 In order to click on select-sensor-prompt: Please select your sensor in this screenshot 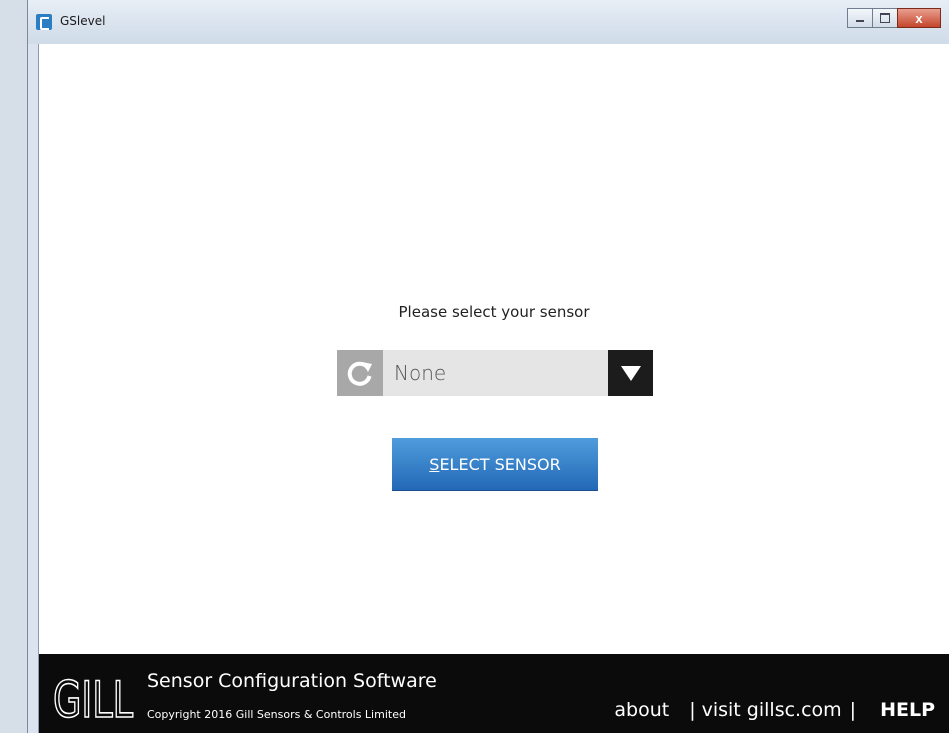, I will do `click(494, 312)`.